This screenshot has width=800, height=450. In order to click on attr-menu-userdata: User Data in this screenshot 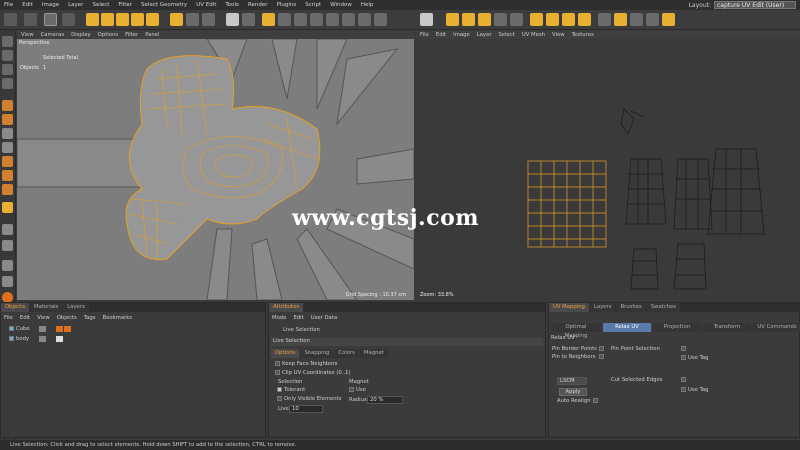, I will do `click(324, 318)`.